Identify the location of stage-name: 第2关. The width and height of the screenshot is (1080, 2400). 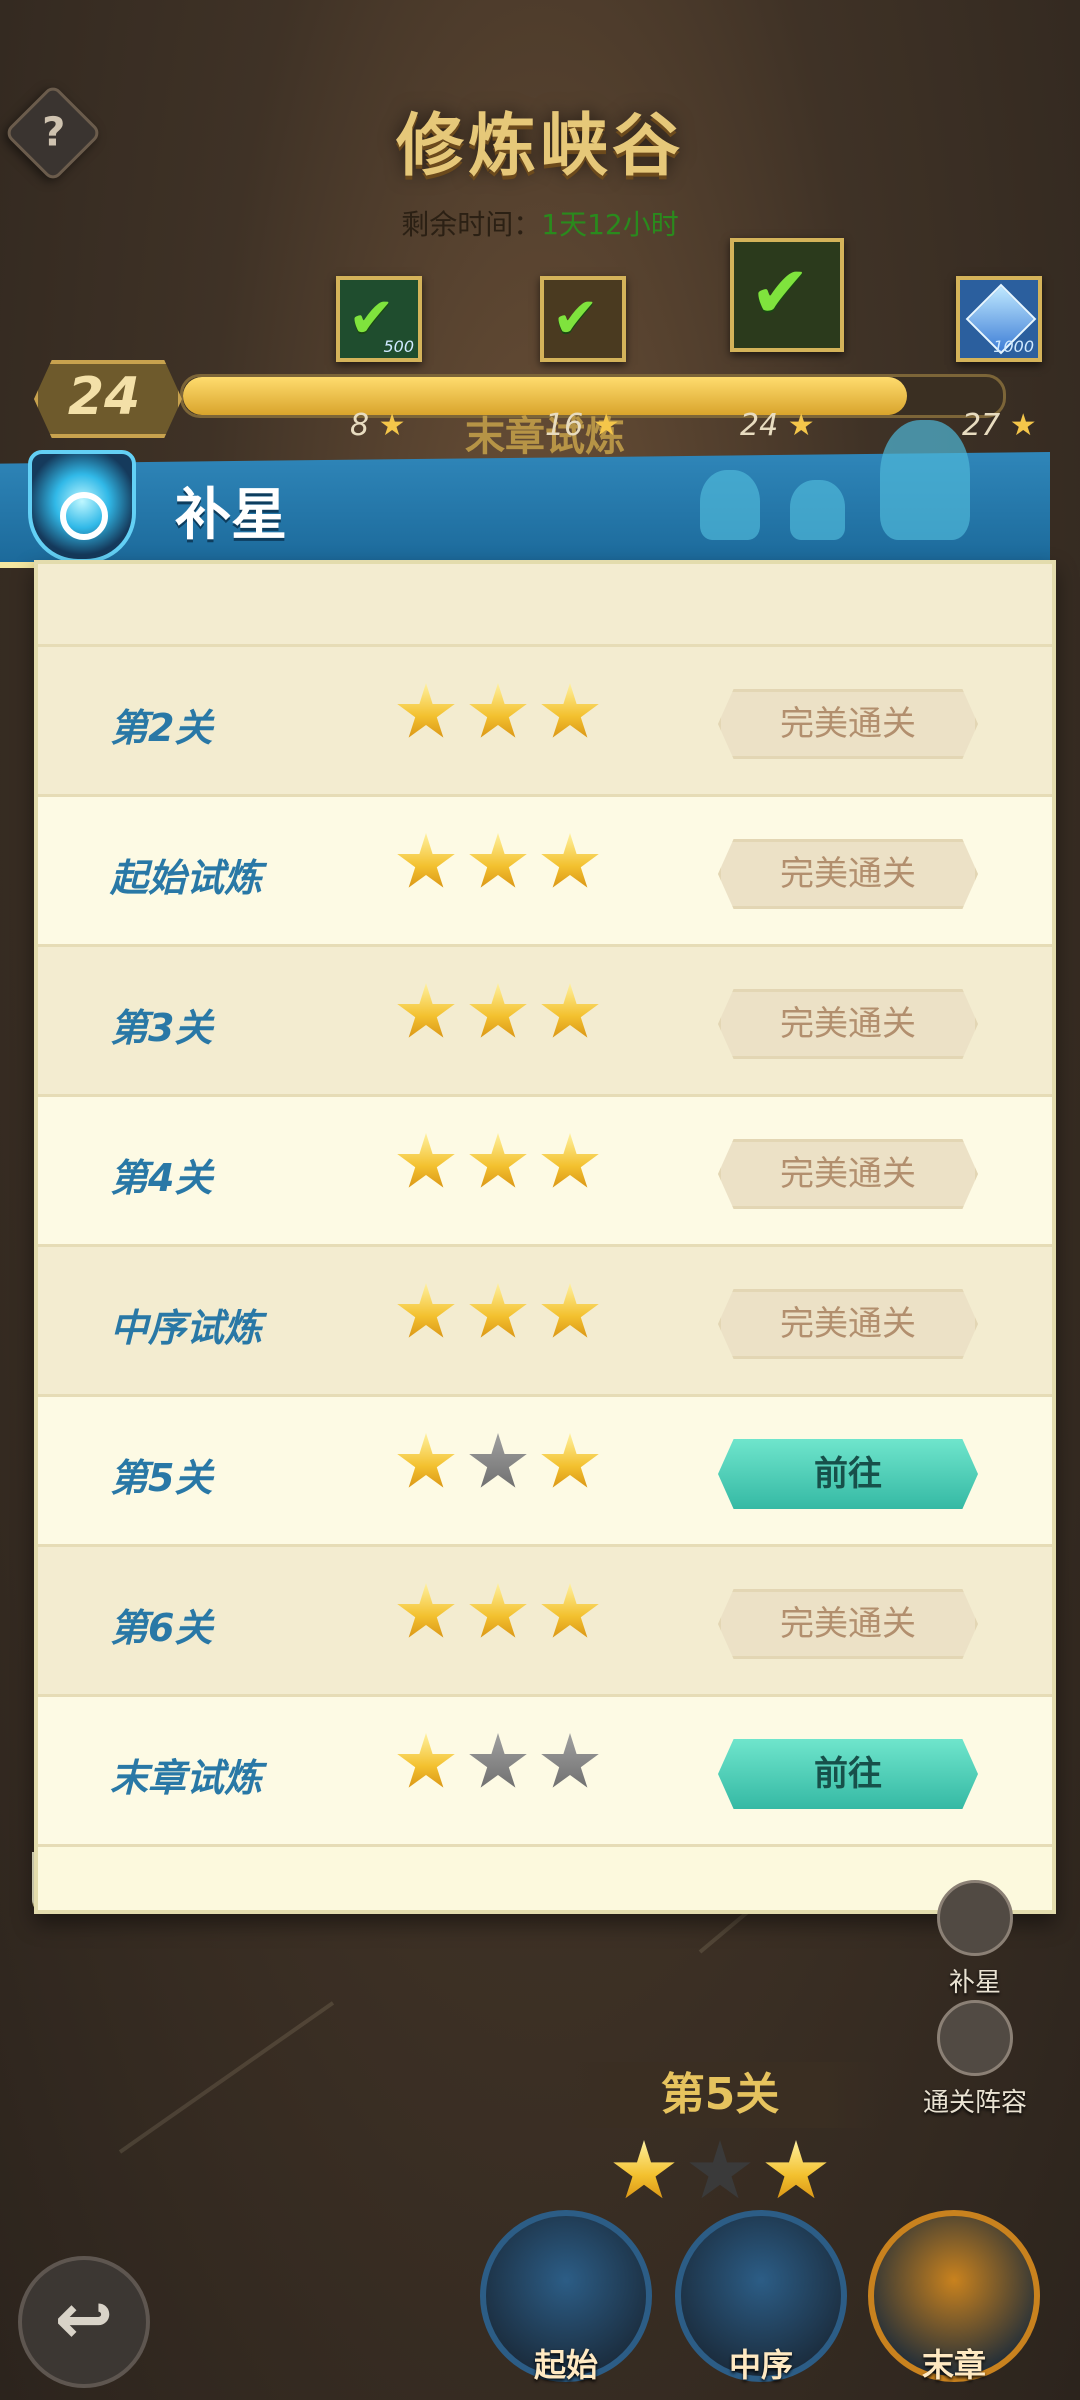
(161, 728).